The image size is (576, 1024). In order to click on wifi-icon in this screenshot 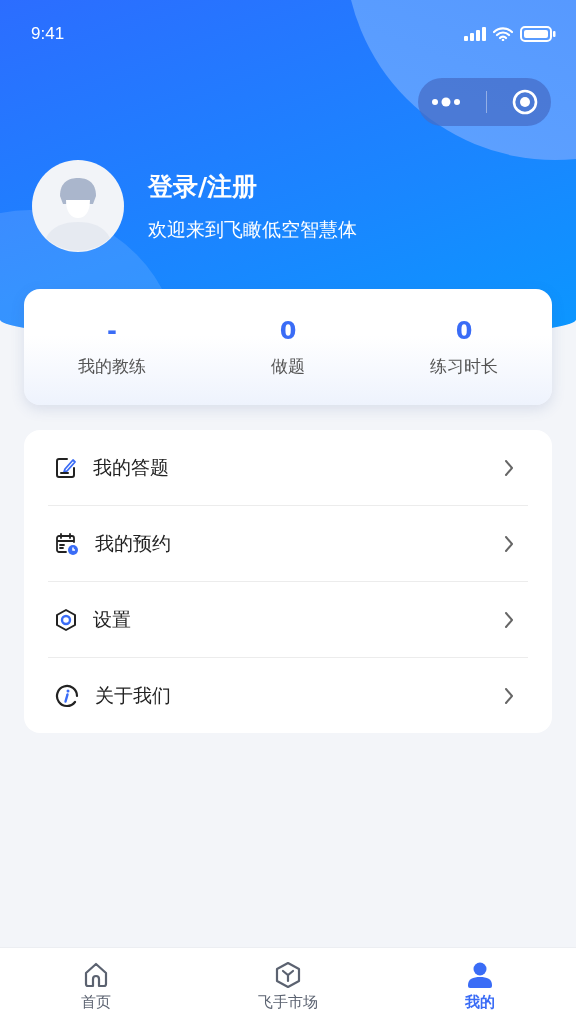, I will do `click(503, 34)`.